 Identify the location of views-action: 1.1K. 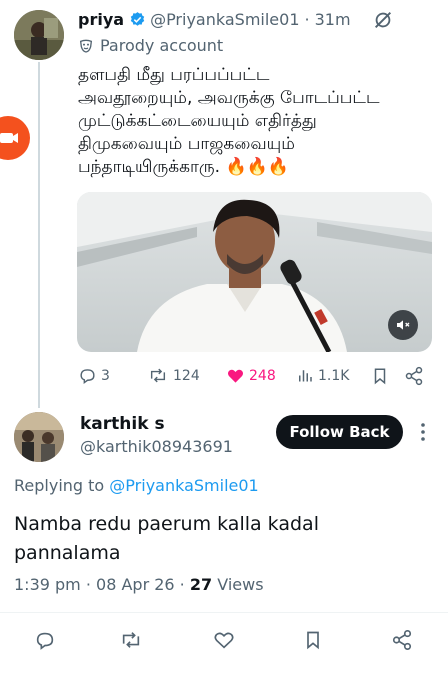
(322, 375).